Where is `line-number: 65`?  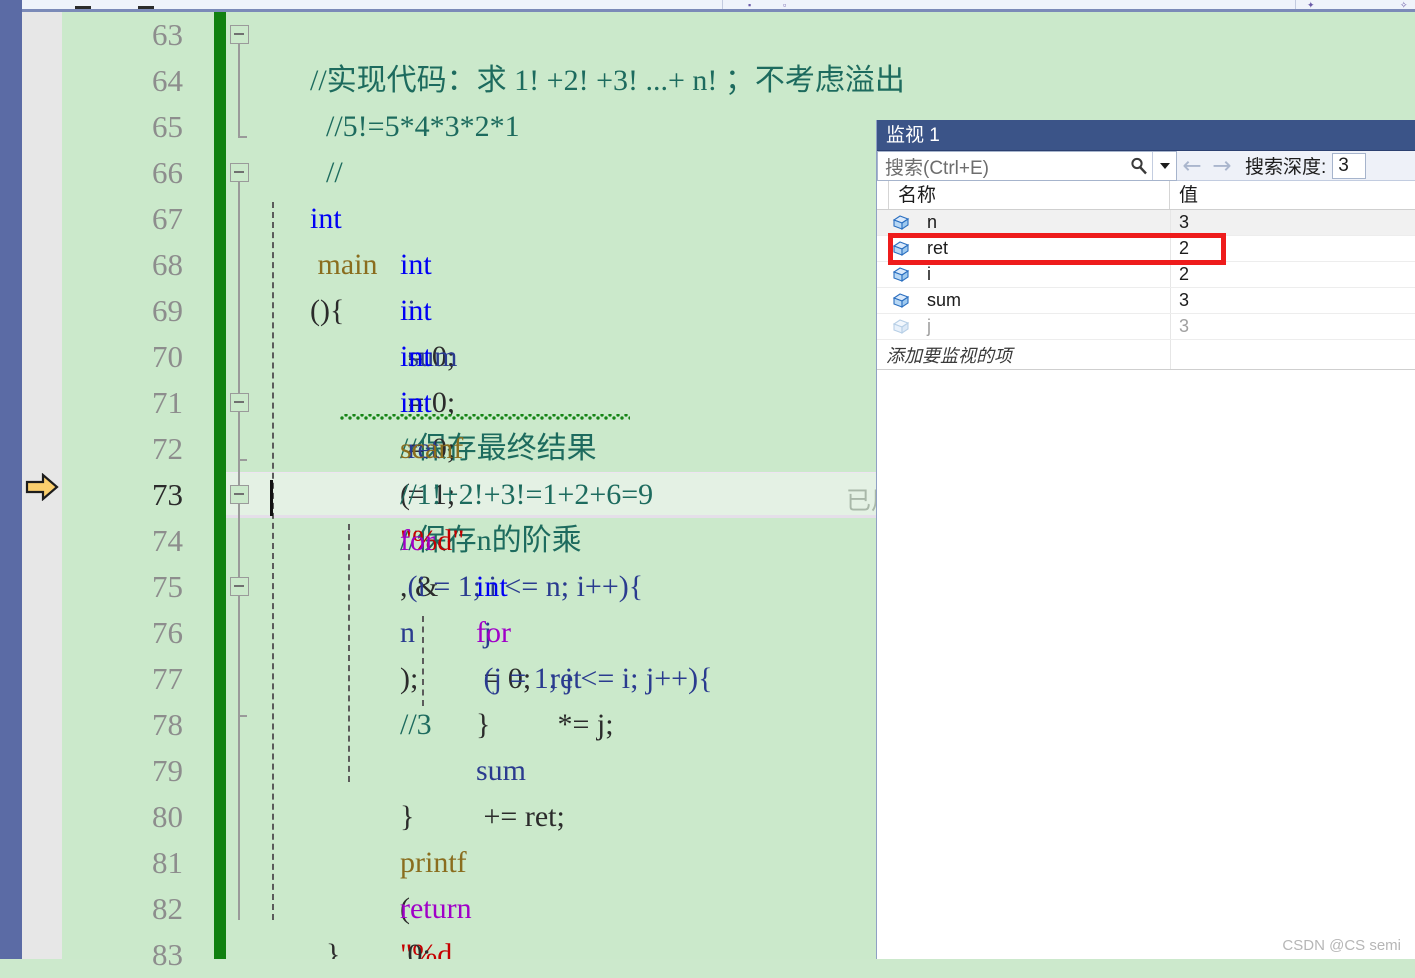
line-number: 65 is located at coordinates (167, 127).